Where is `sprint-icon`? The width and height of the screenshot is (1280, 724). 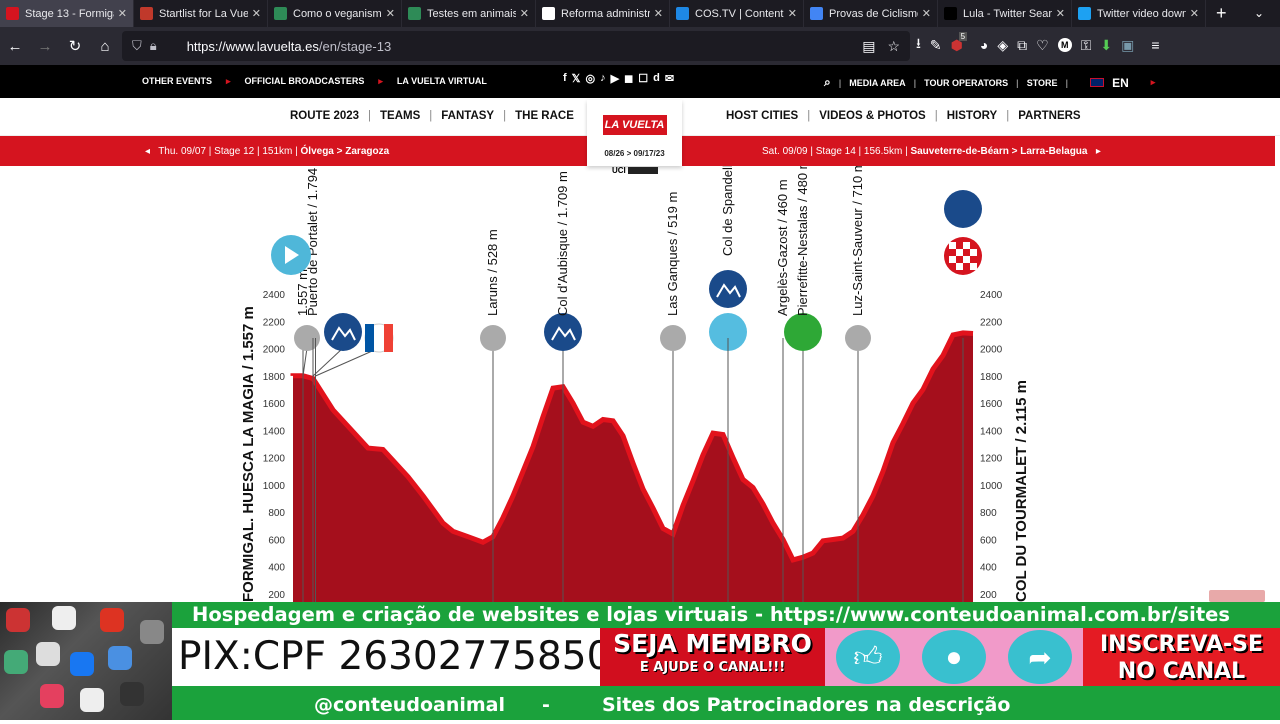
sprint-icon is located at coordinates (803, 332).